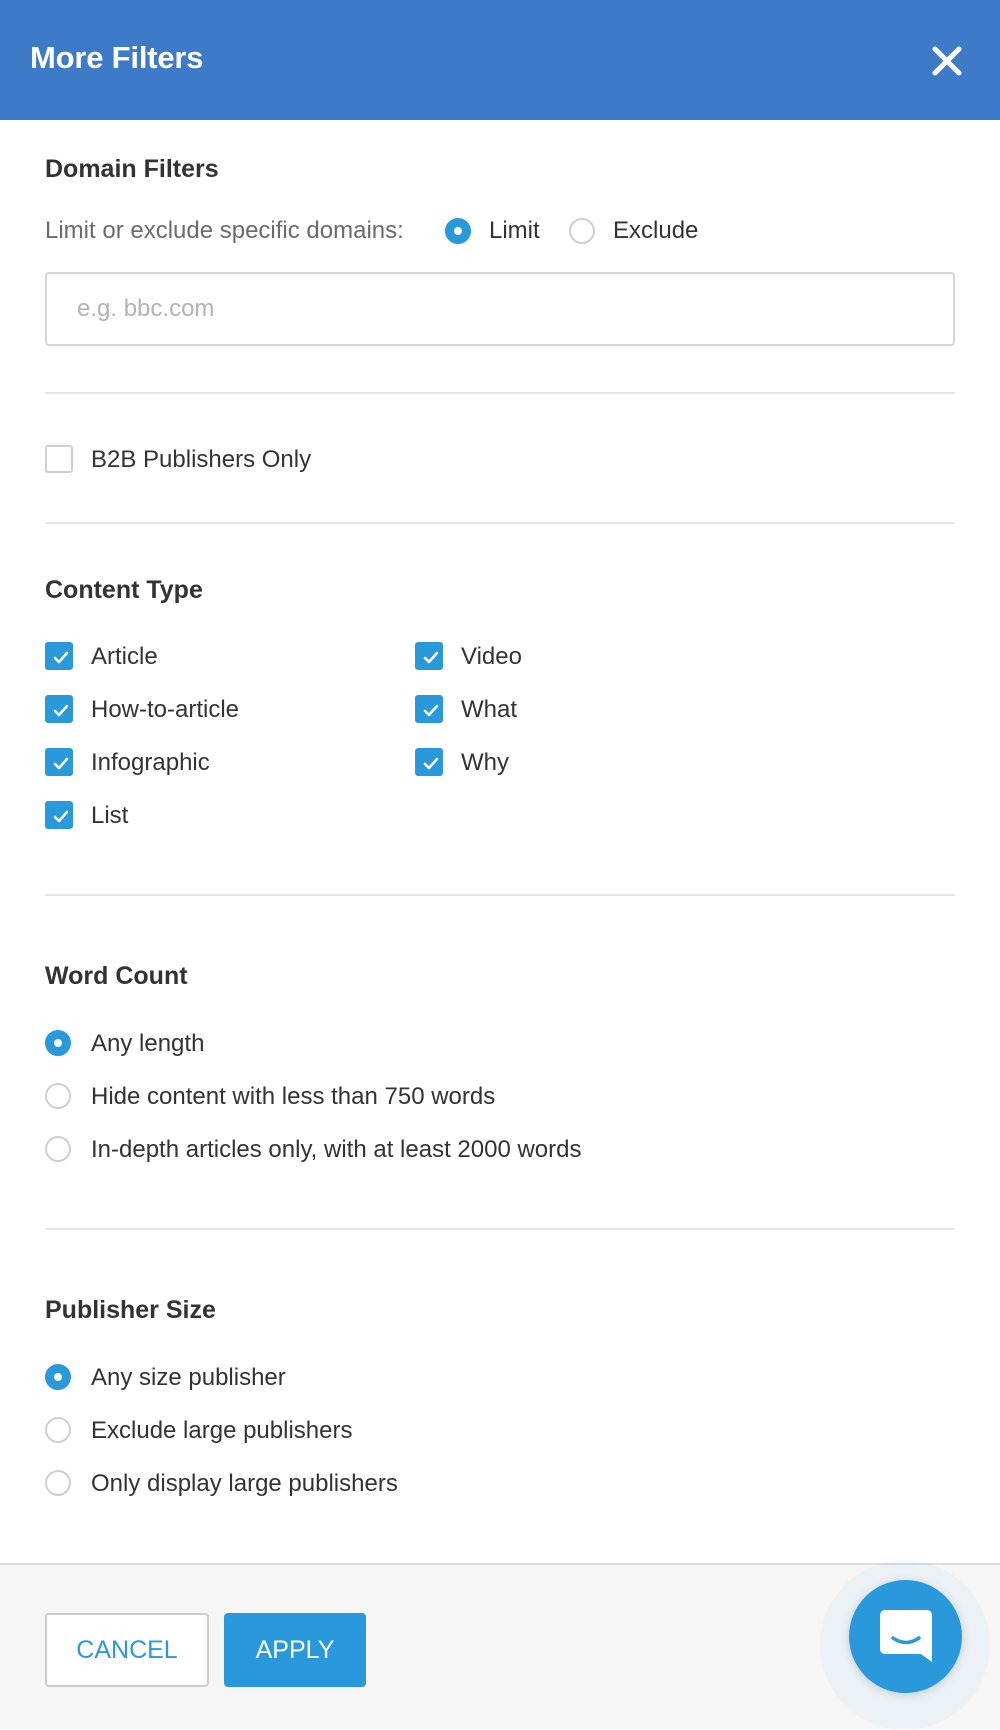  I want to click on limit-radio-label: Limit, so click(514, 231).